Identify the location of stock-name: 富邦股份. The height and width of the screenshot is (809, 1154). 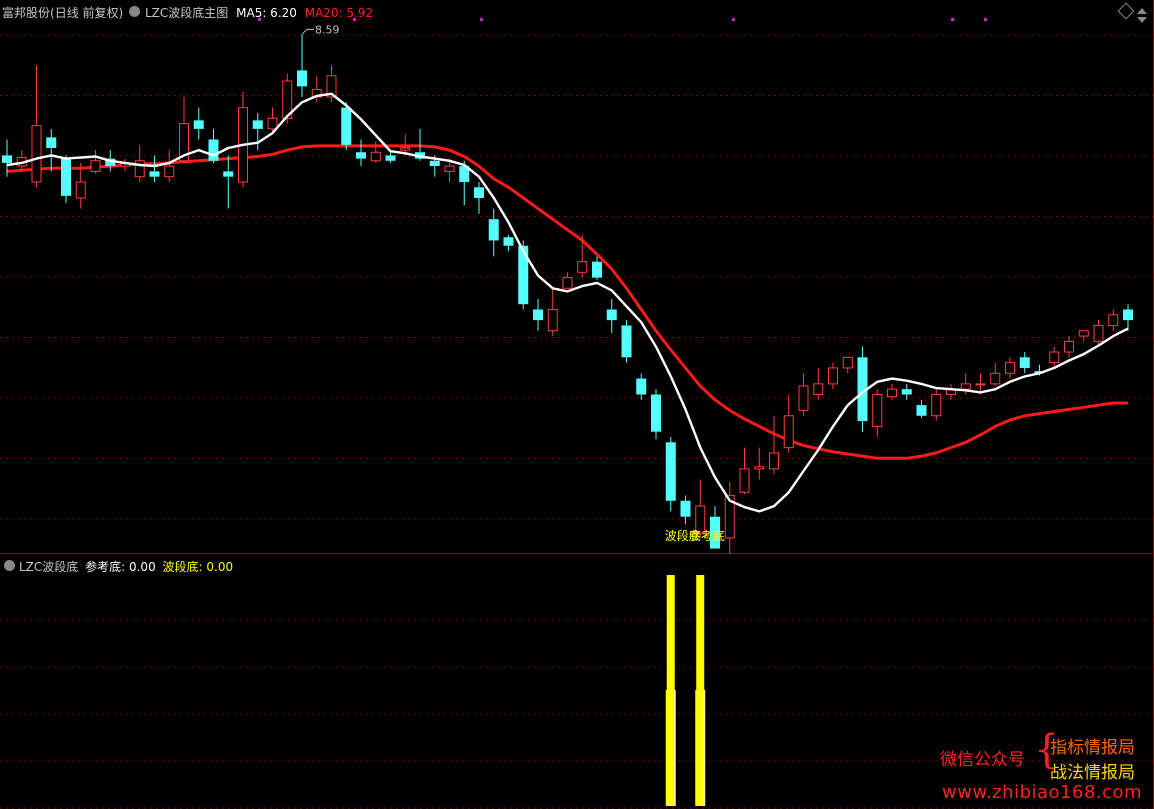
(26, 13).